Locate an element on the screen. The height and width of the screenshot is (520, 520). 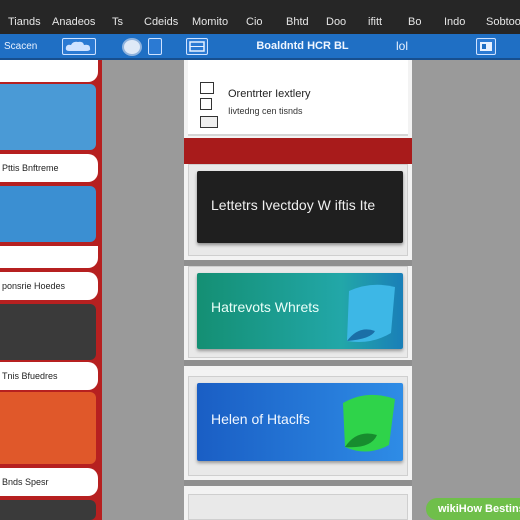
panel-icons is located at coordinates (209, 105).